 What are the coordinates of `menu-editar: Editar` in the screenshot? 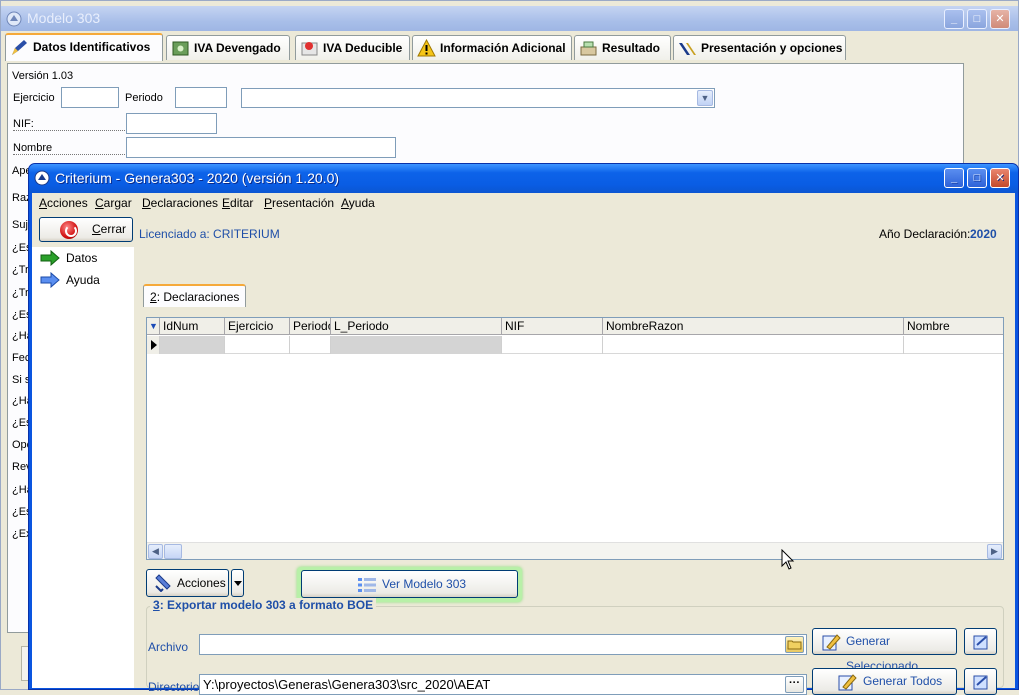 It's located at (237, 203).